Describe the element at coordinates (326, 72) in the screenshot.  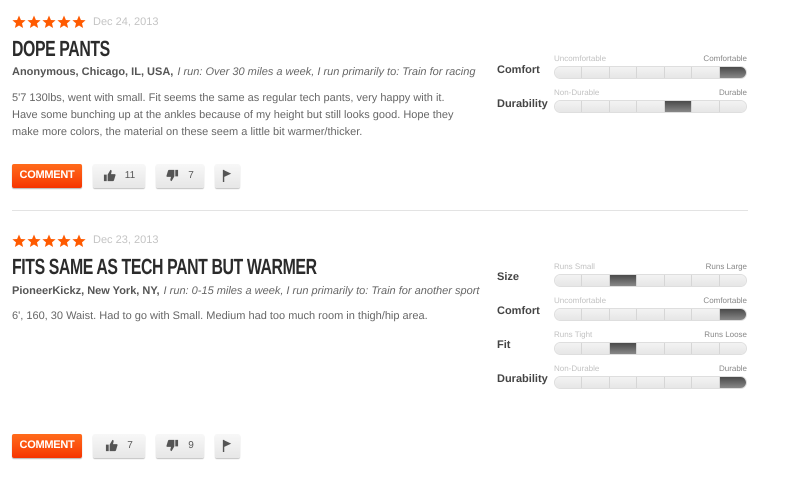
I see `runner-info: I run: Over 30 miles a week, I run primarily to: Train for racing` at that location.